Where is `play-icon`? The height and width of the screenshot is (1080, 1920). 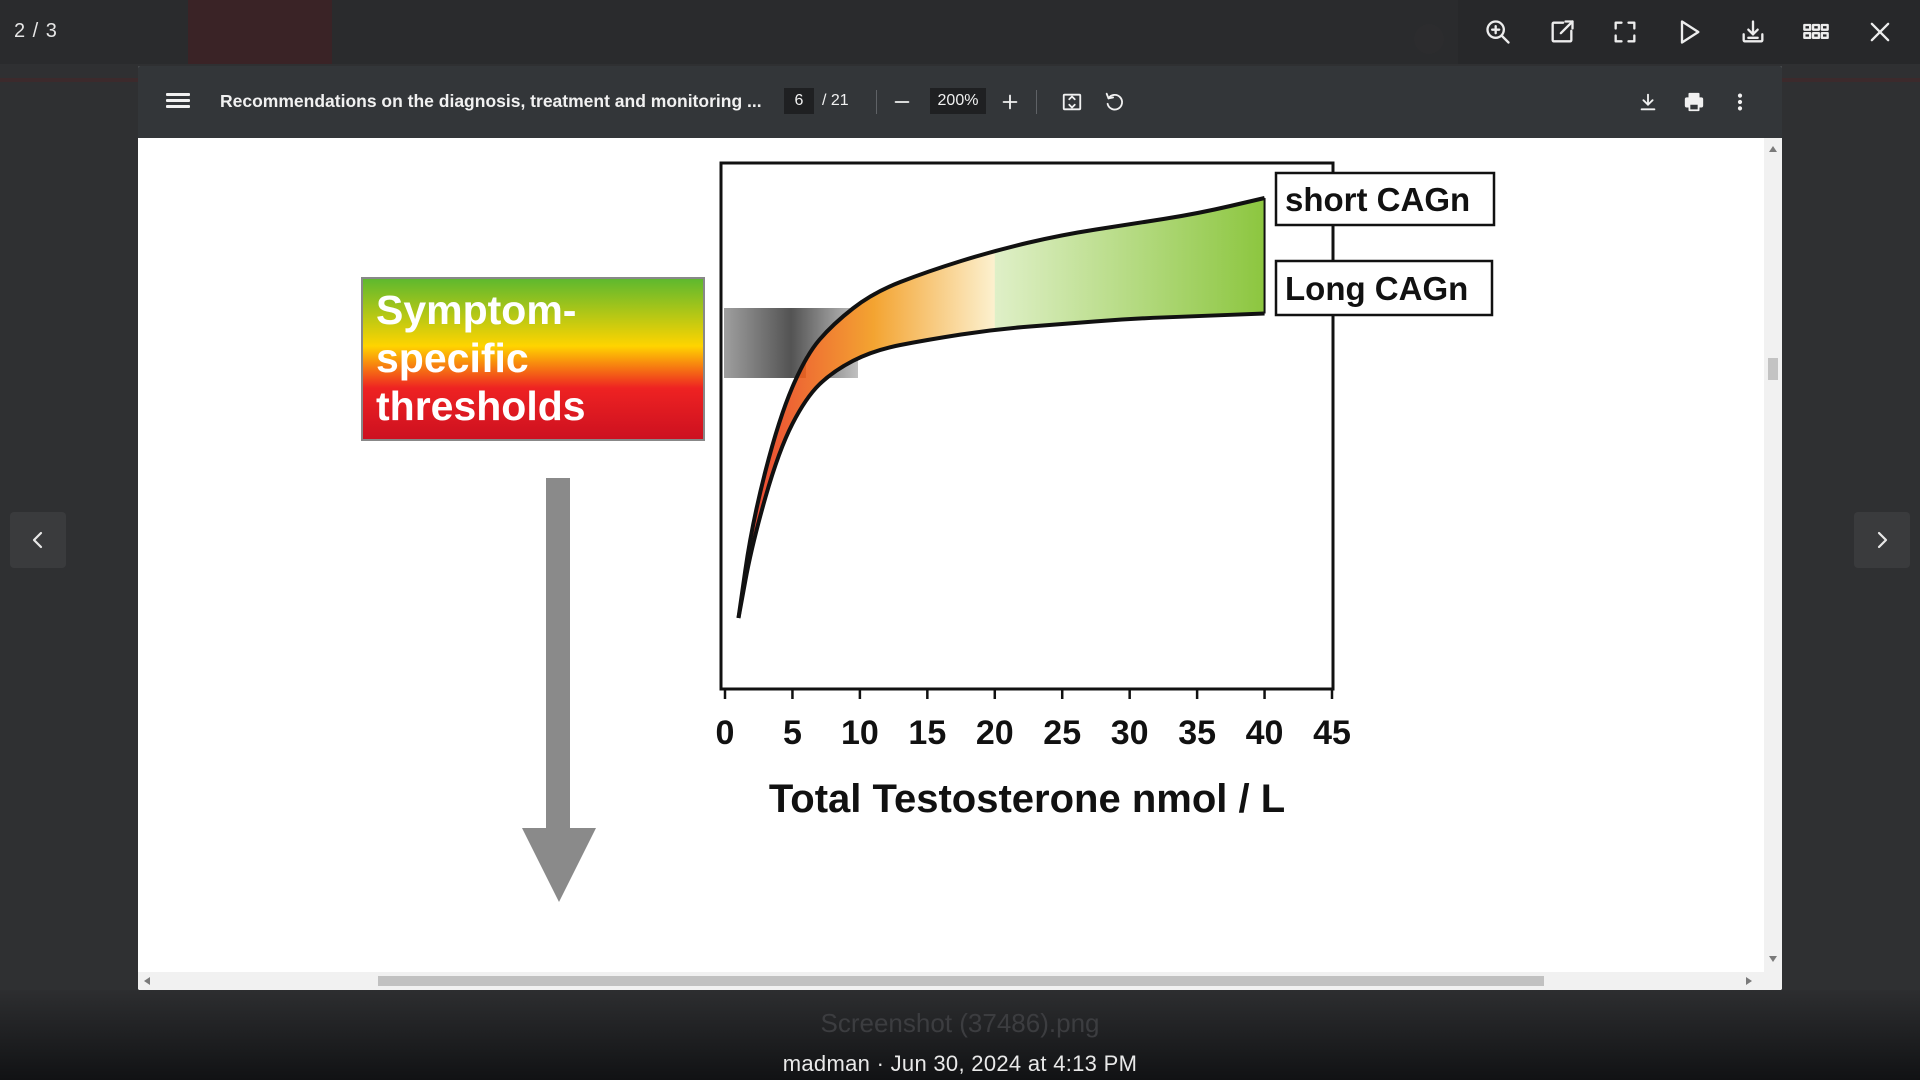
play-icon is located at coordinates (1690, 32).